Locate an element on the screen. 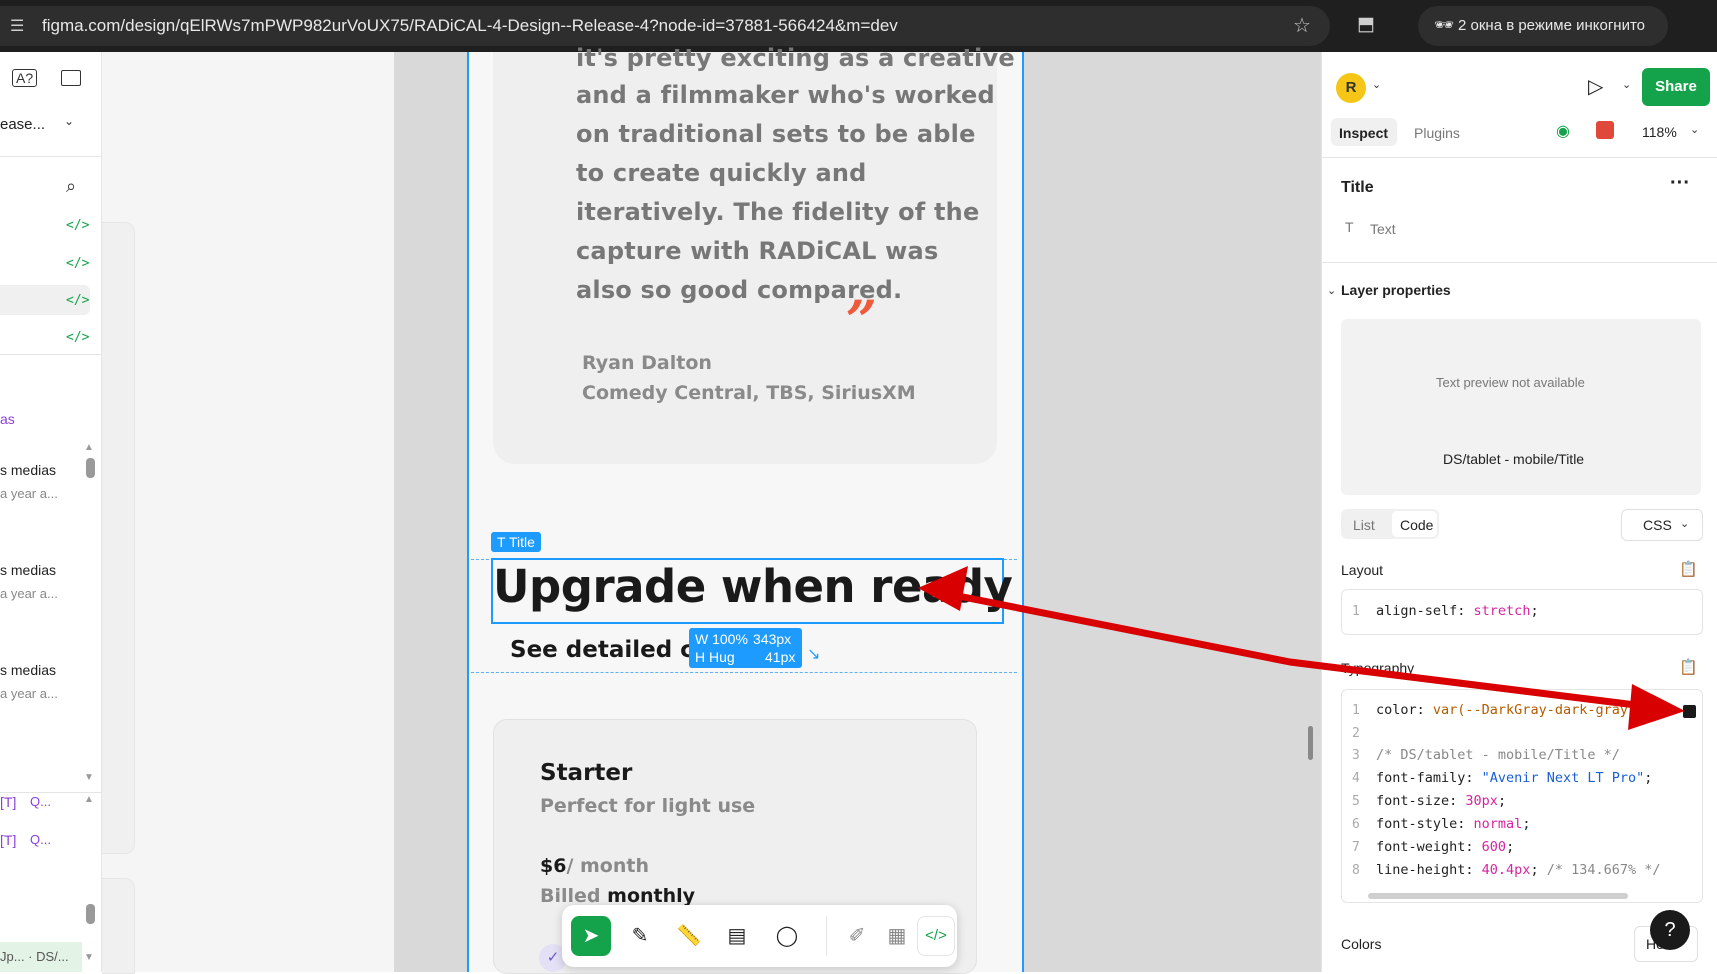 The image size is (1717, 974). layout-tool-icon: ▦ is located at coordinates (897, 936).